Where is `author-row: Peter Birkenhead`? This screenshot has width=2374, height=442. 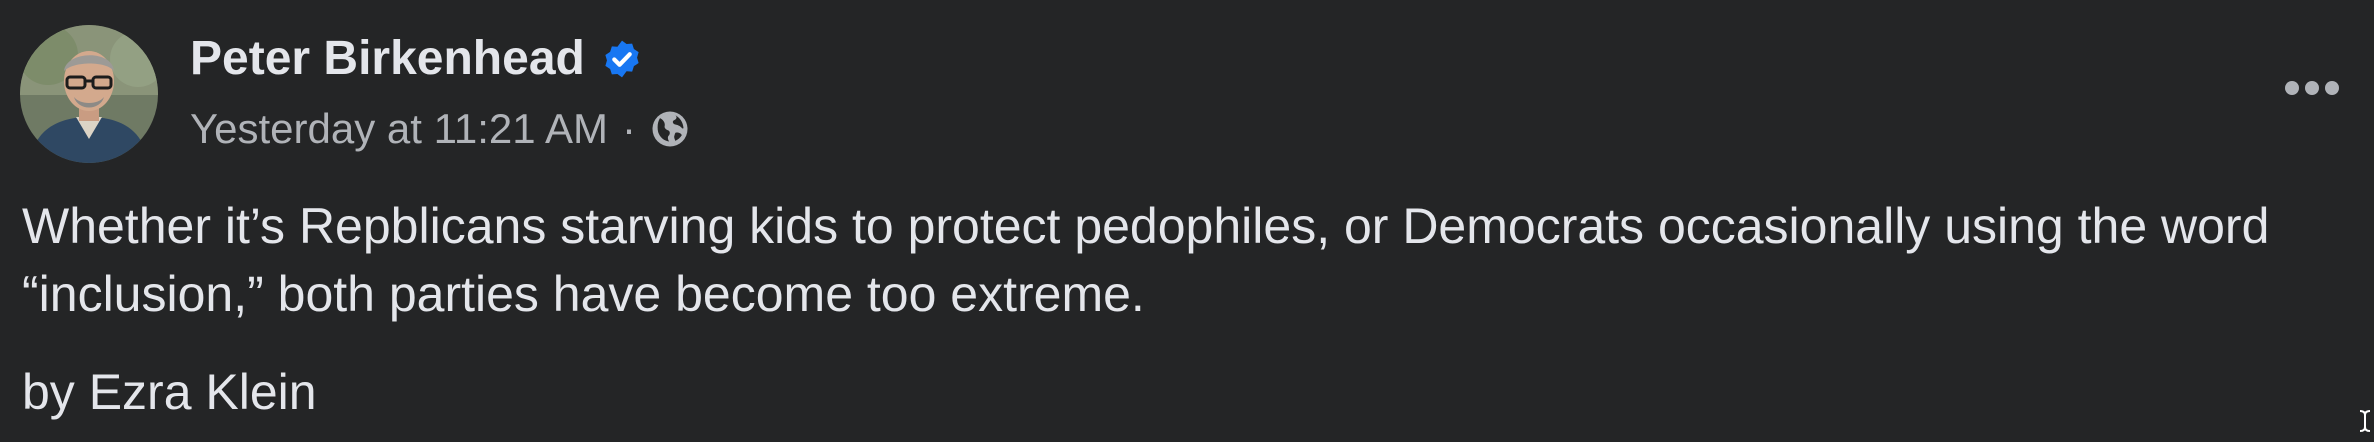
author-row: Peter Birkenhead is located at coordinates (440, 59).